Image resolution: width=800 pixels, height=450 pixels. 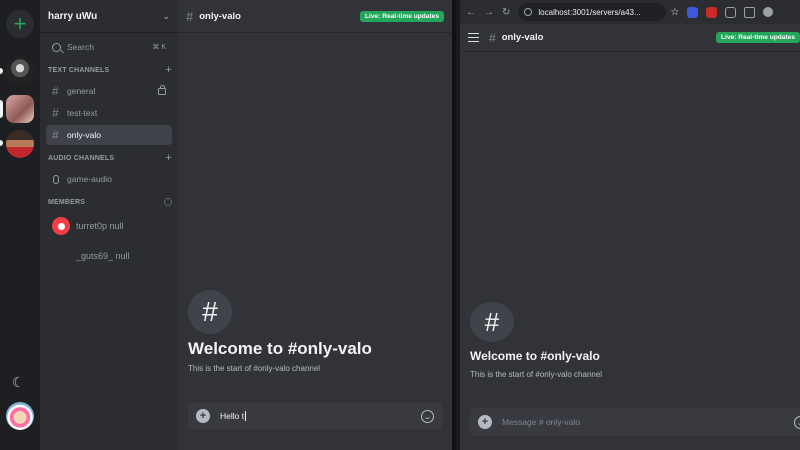 I want to click on page-header: # only-valo Live: Real-time updates, so click(x=630, y=38).